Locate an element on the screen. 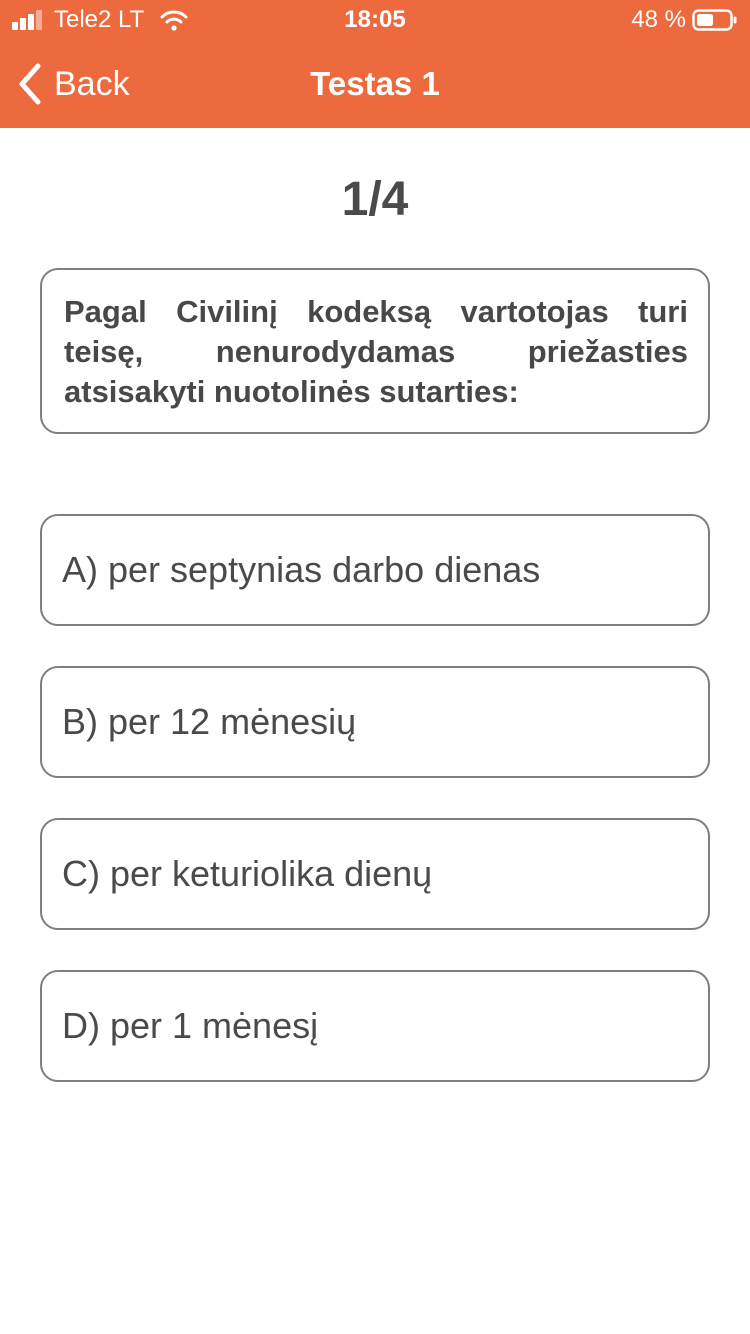  nav-bar: Back Testas 1 is located at coordinates (375, 84).